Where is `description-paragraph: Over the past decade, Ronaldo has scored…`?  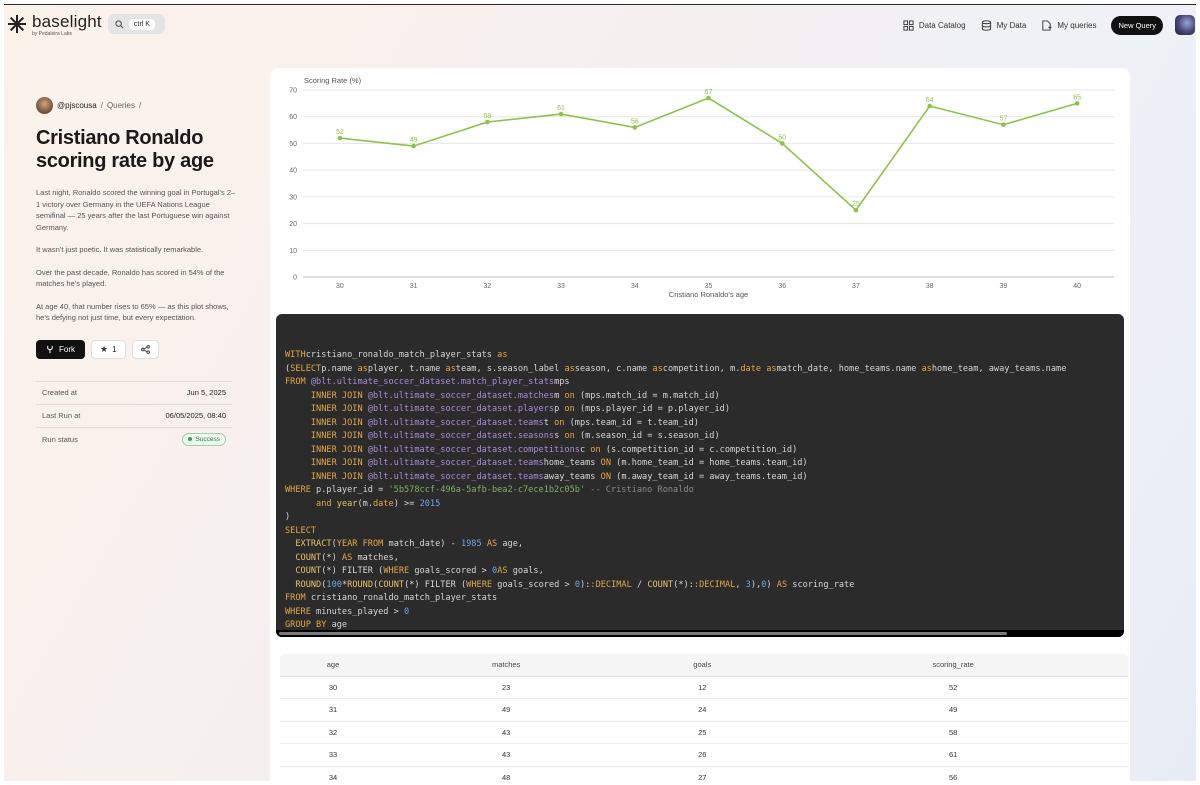 description-paragraph: Over the past decade, Ronaldo has scored… is located at coordinates (130, 278).